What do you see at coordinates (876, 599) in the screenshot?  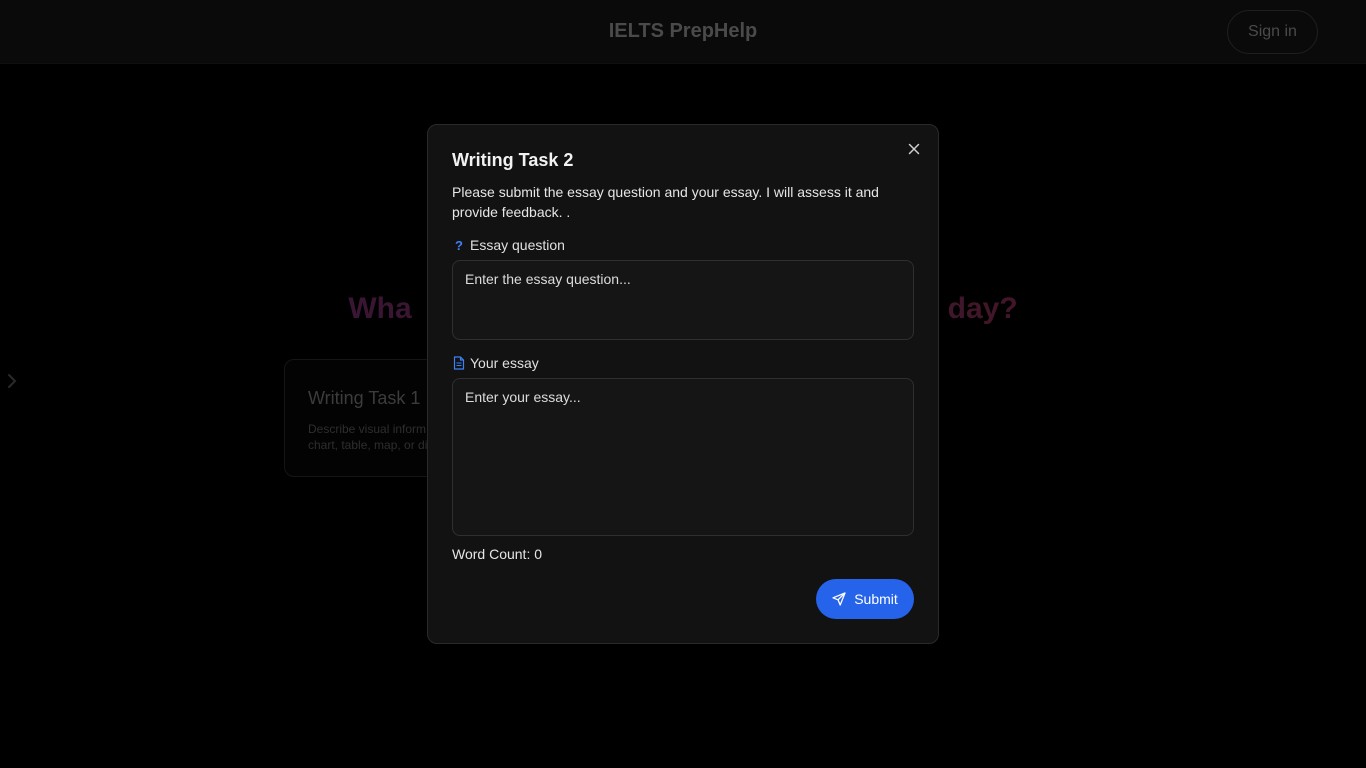 I see `submit-button-label: Submit` at bounding box center [876, 599].